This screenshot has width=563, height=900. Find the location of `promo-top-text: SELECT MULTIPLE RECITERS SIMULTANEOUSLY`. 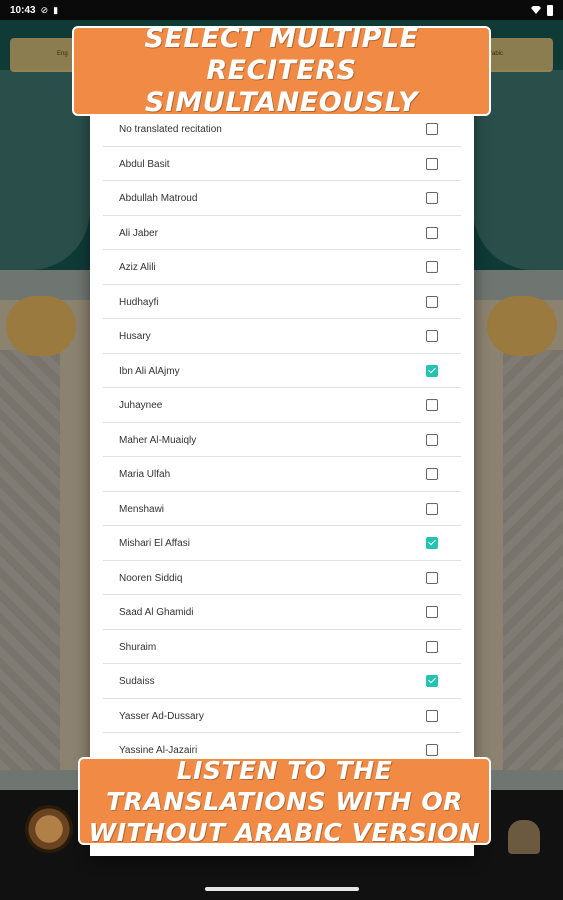

promo-top-text: SELECT MULTIPLE RECITERS SIMULTANEOUSLY is located at coordinates (281, 70).